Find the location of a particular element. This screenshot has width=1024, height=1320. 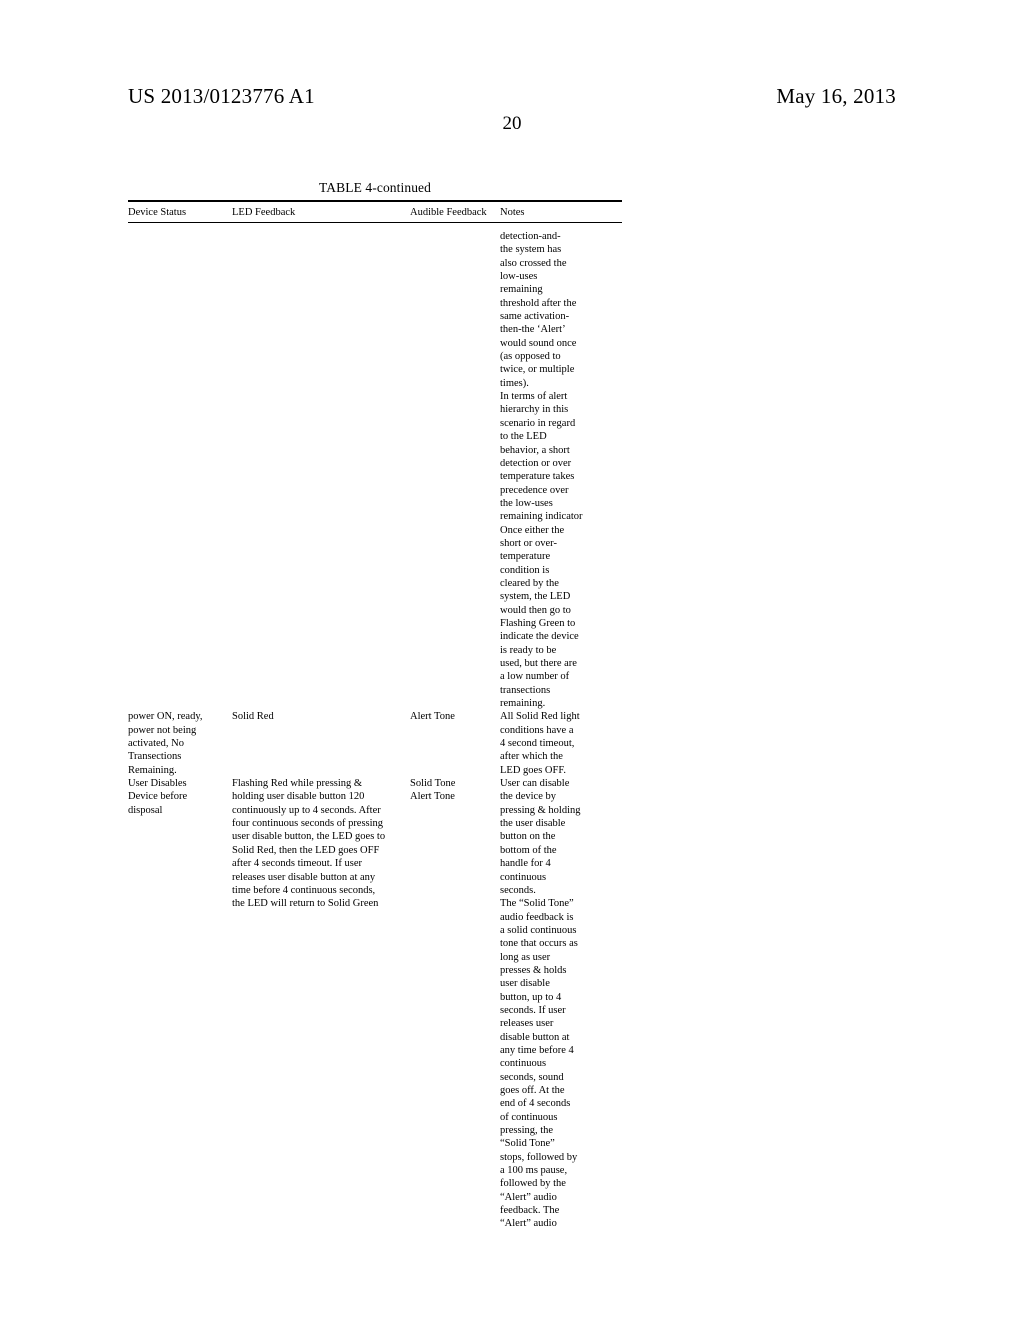

cell-led-feedback: Solid Red is located at coordinates (321, 716).